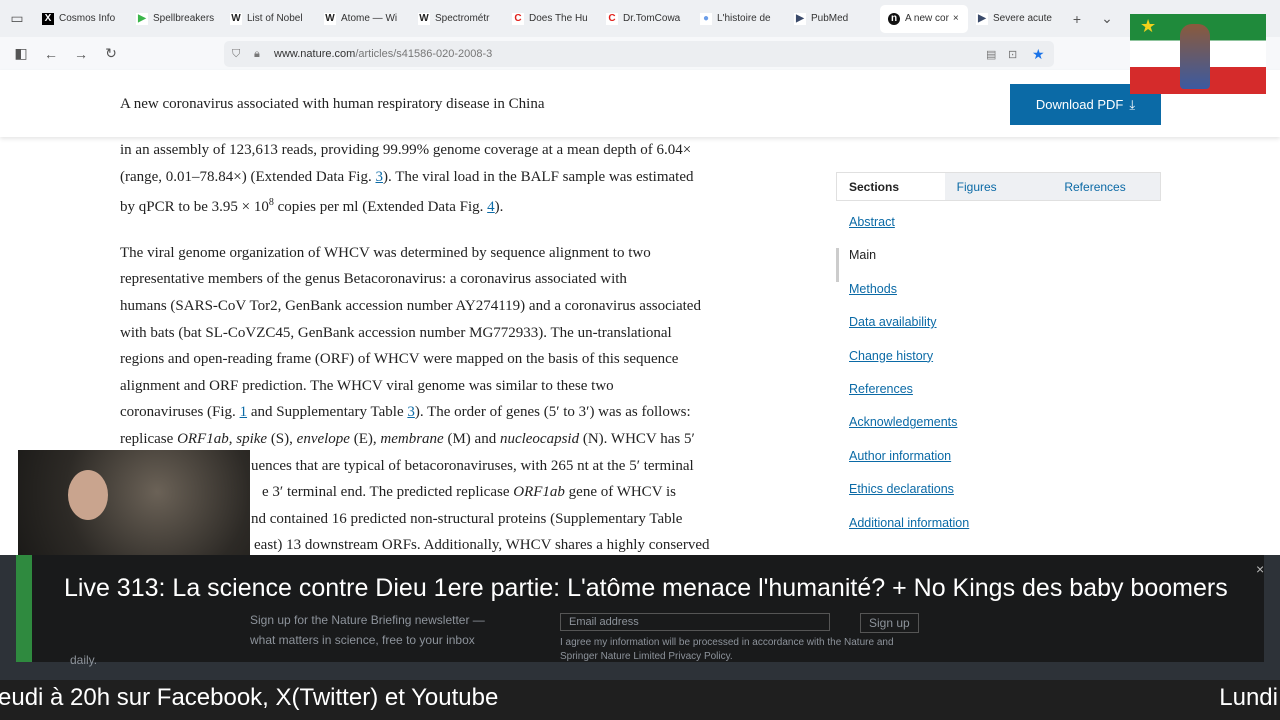 This screenshot has width=1280, height=720. I want to click on sidebar-item-additional-information: Additional information, so click(998, 532).